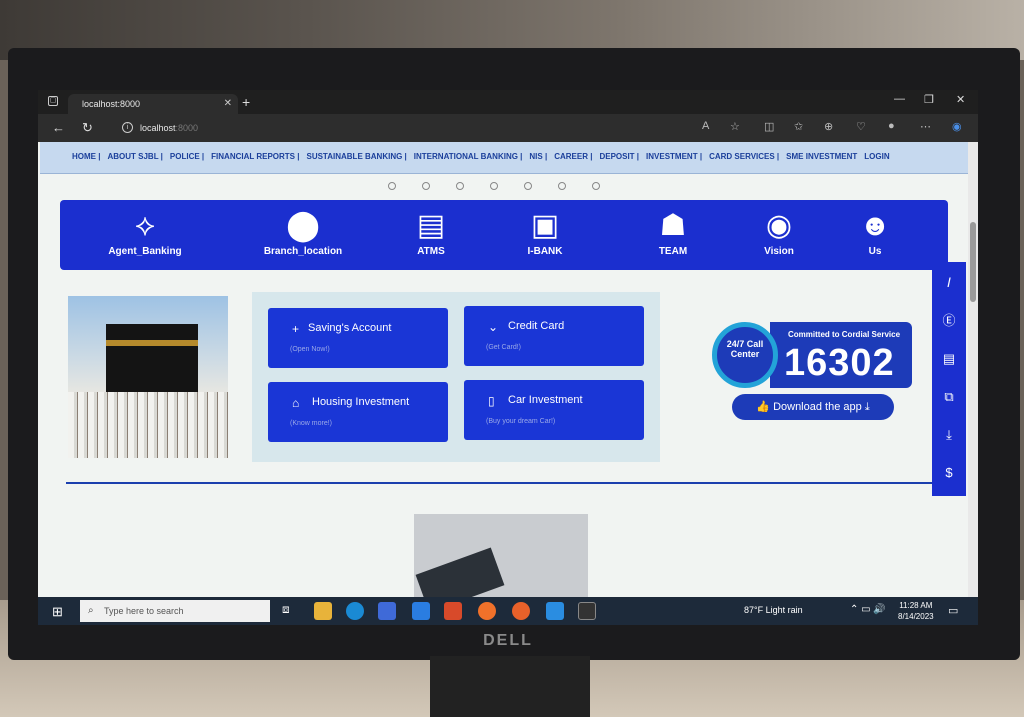 The height and width of the screenshot is (717, 1024). What do you see at coordinates (255, 156) in the screenshot?
I see `nav-financial-reports: FINANCIAL REPORTS |` at bounding box center [255, 156].